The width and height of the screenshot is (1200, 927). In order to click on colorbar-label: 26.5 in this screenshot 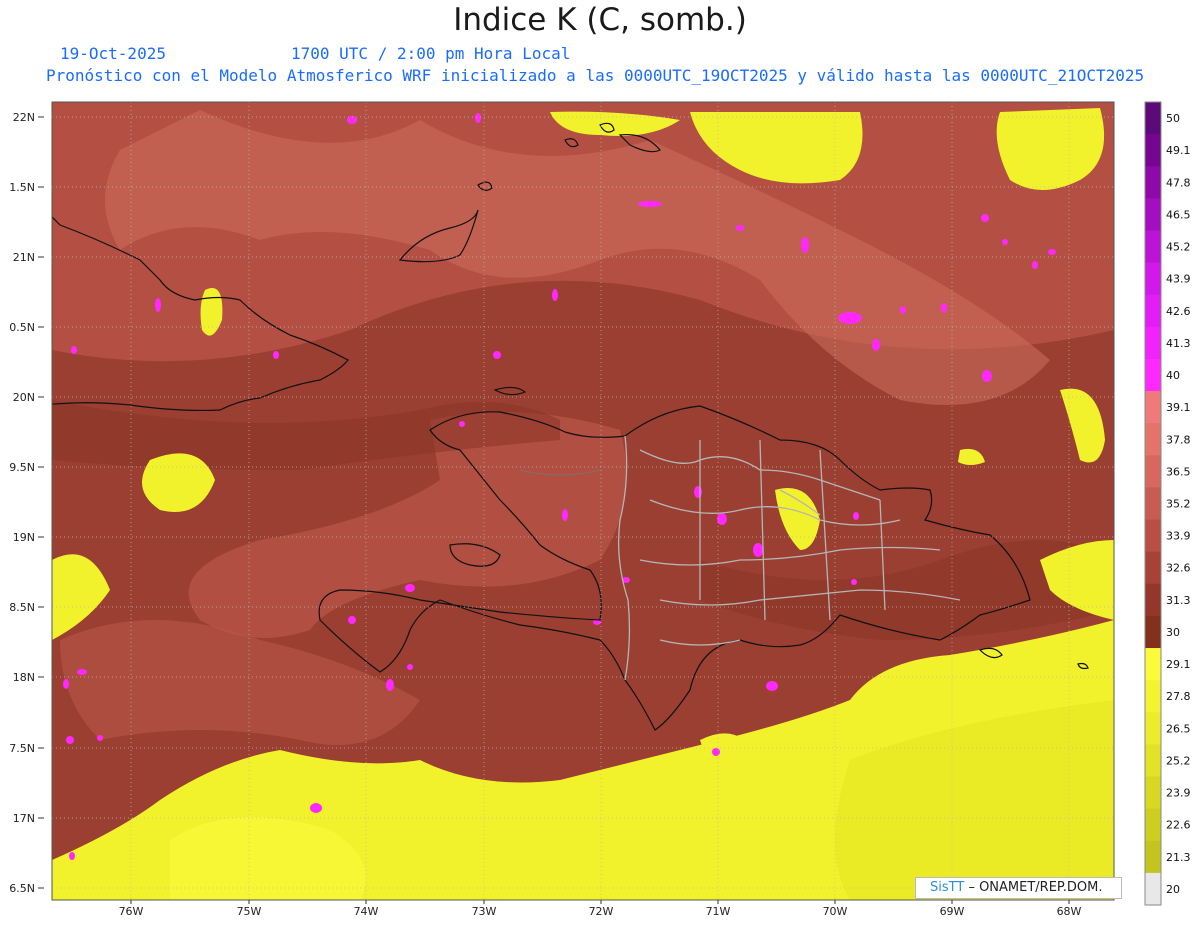, I will do `click(1178, 728)`.